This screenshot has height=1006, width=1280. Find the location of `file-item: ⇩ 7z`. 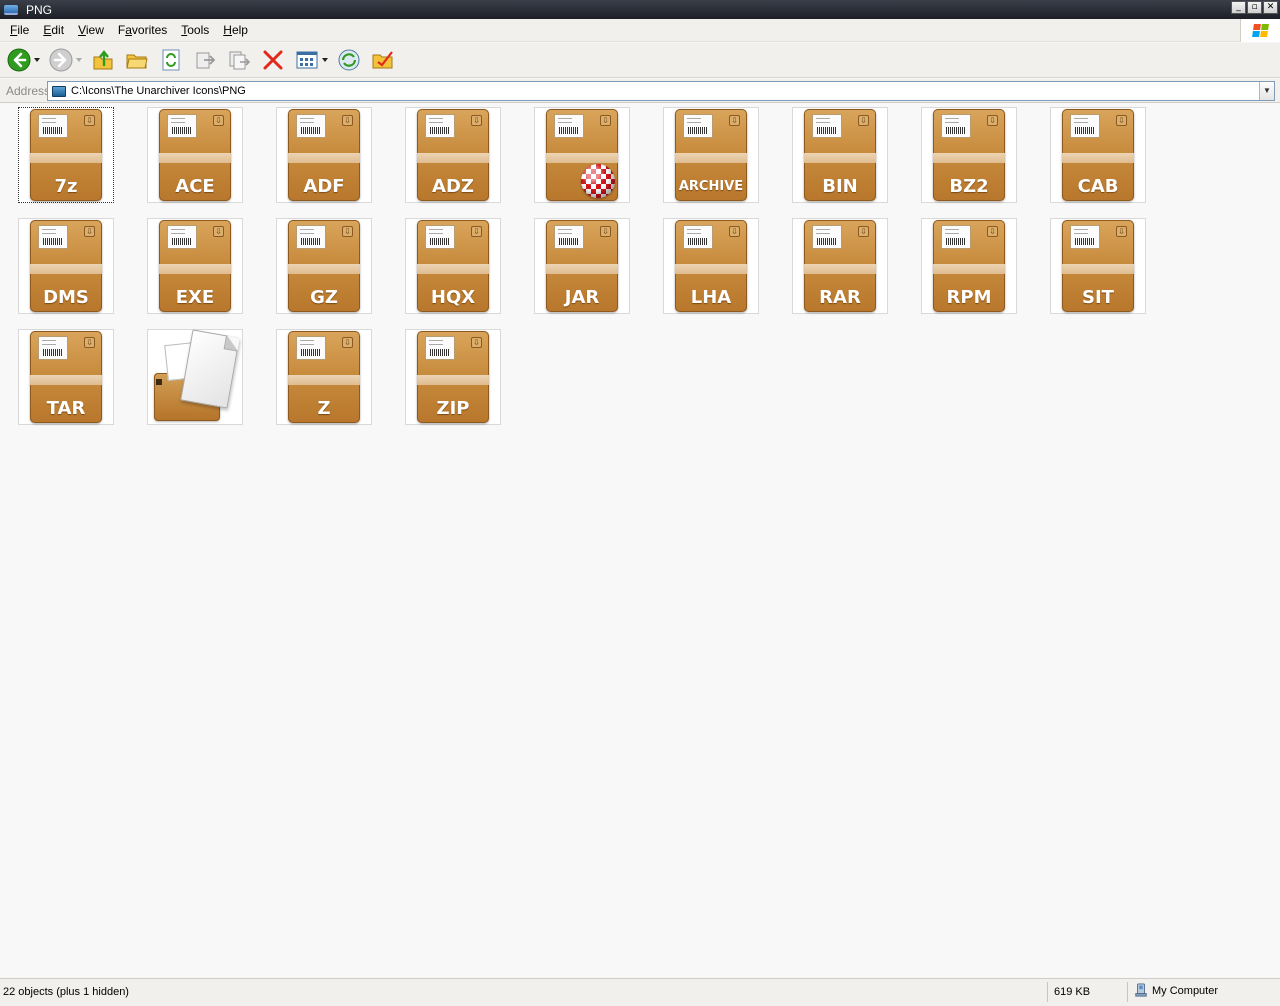

file-item: ⇩ 7z is located at coordinates (66, 155).